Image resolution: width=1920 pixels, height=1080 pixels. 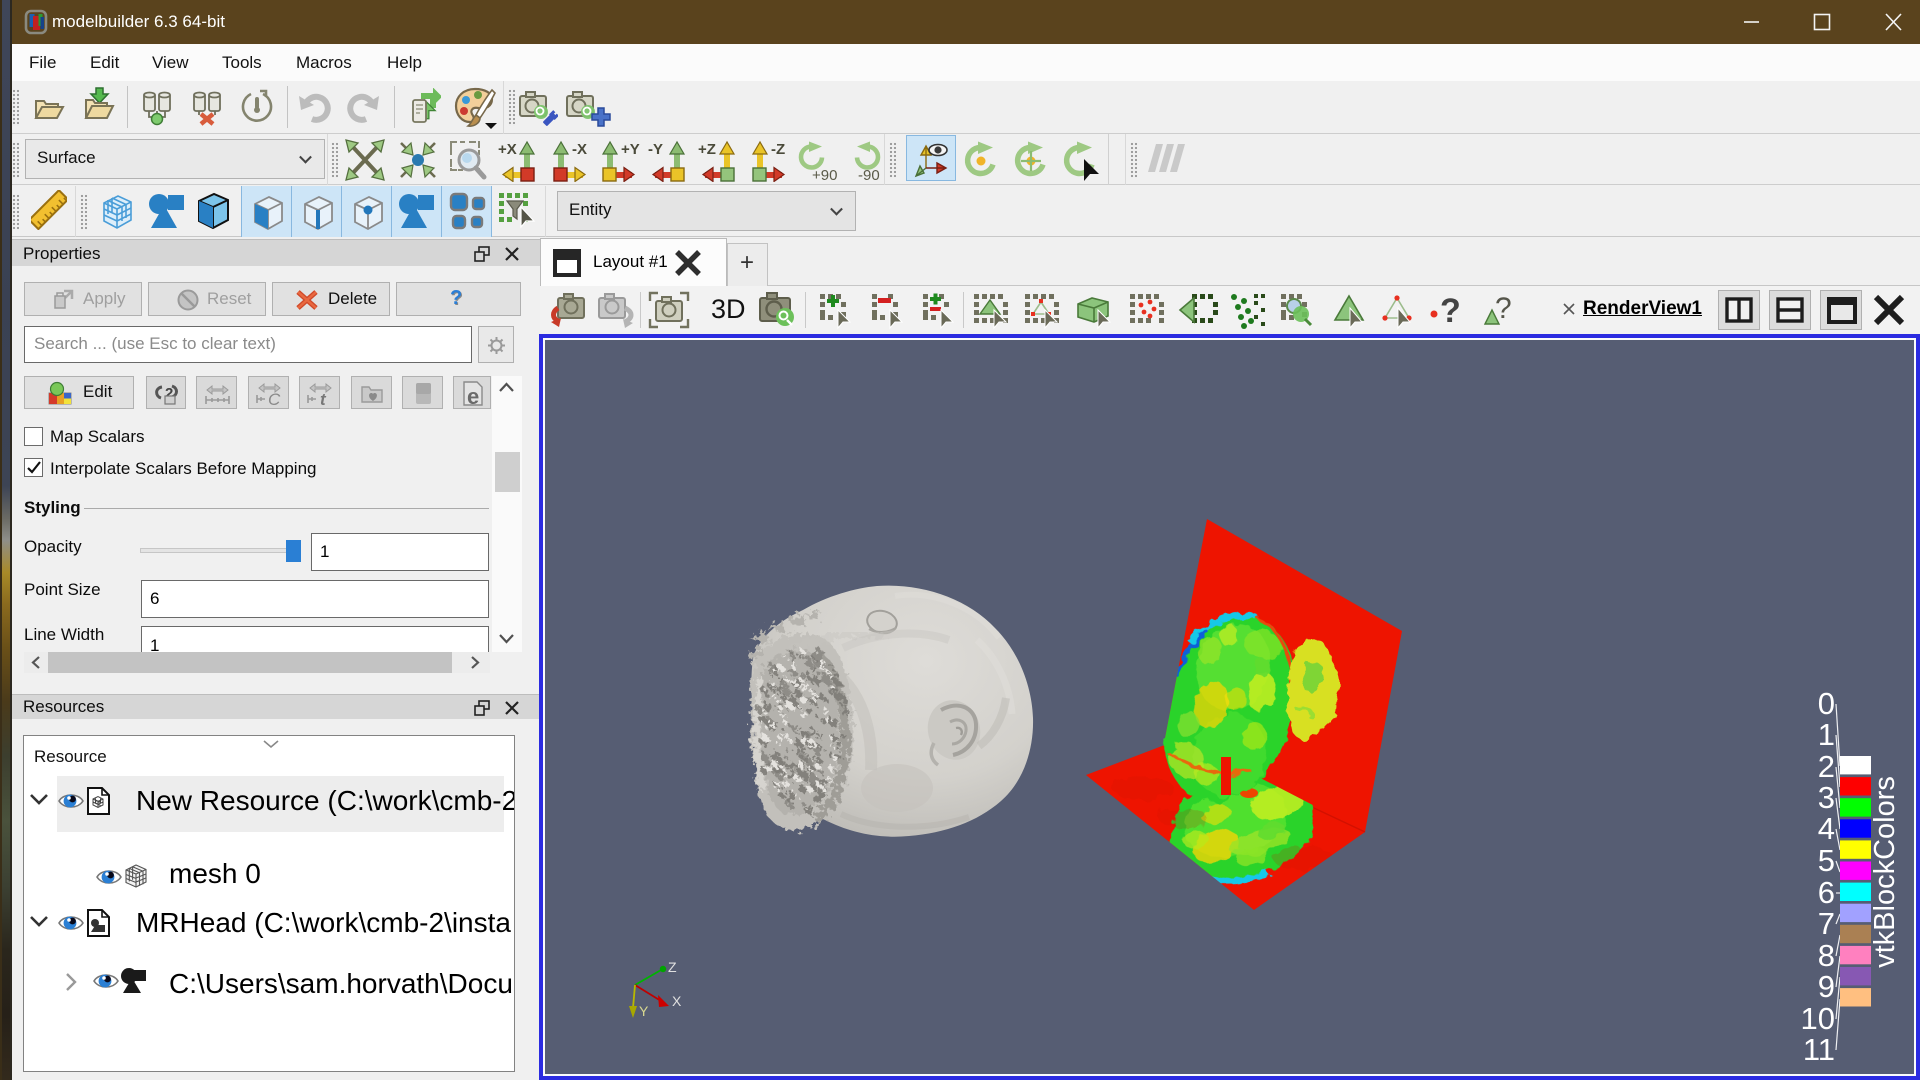 I want to click on svg-text: vtkBlockColors, so click(x=1885, y=872).